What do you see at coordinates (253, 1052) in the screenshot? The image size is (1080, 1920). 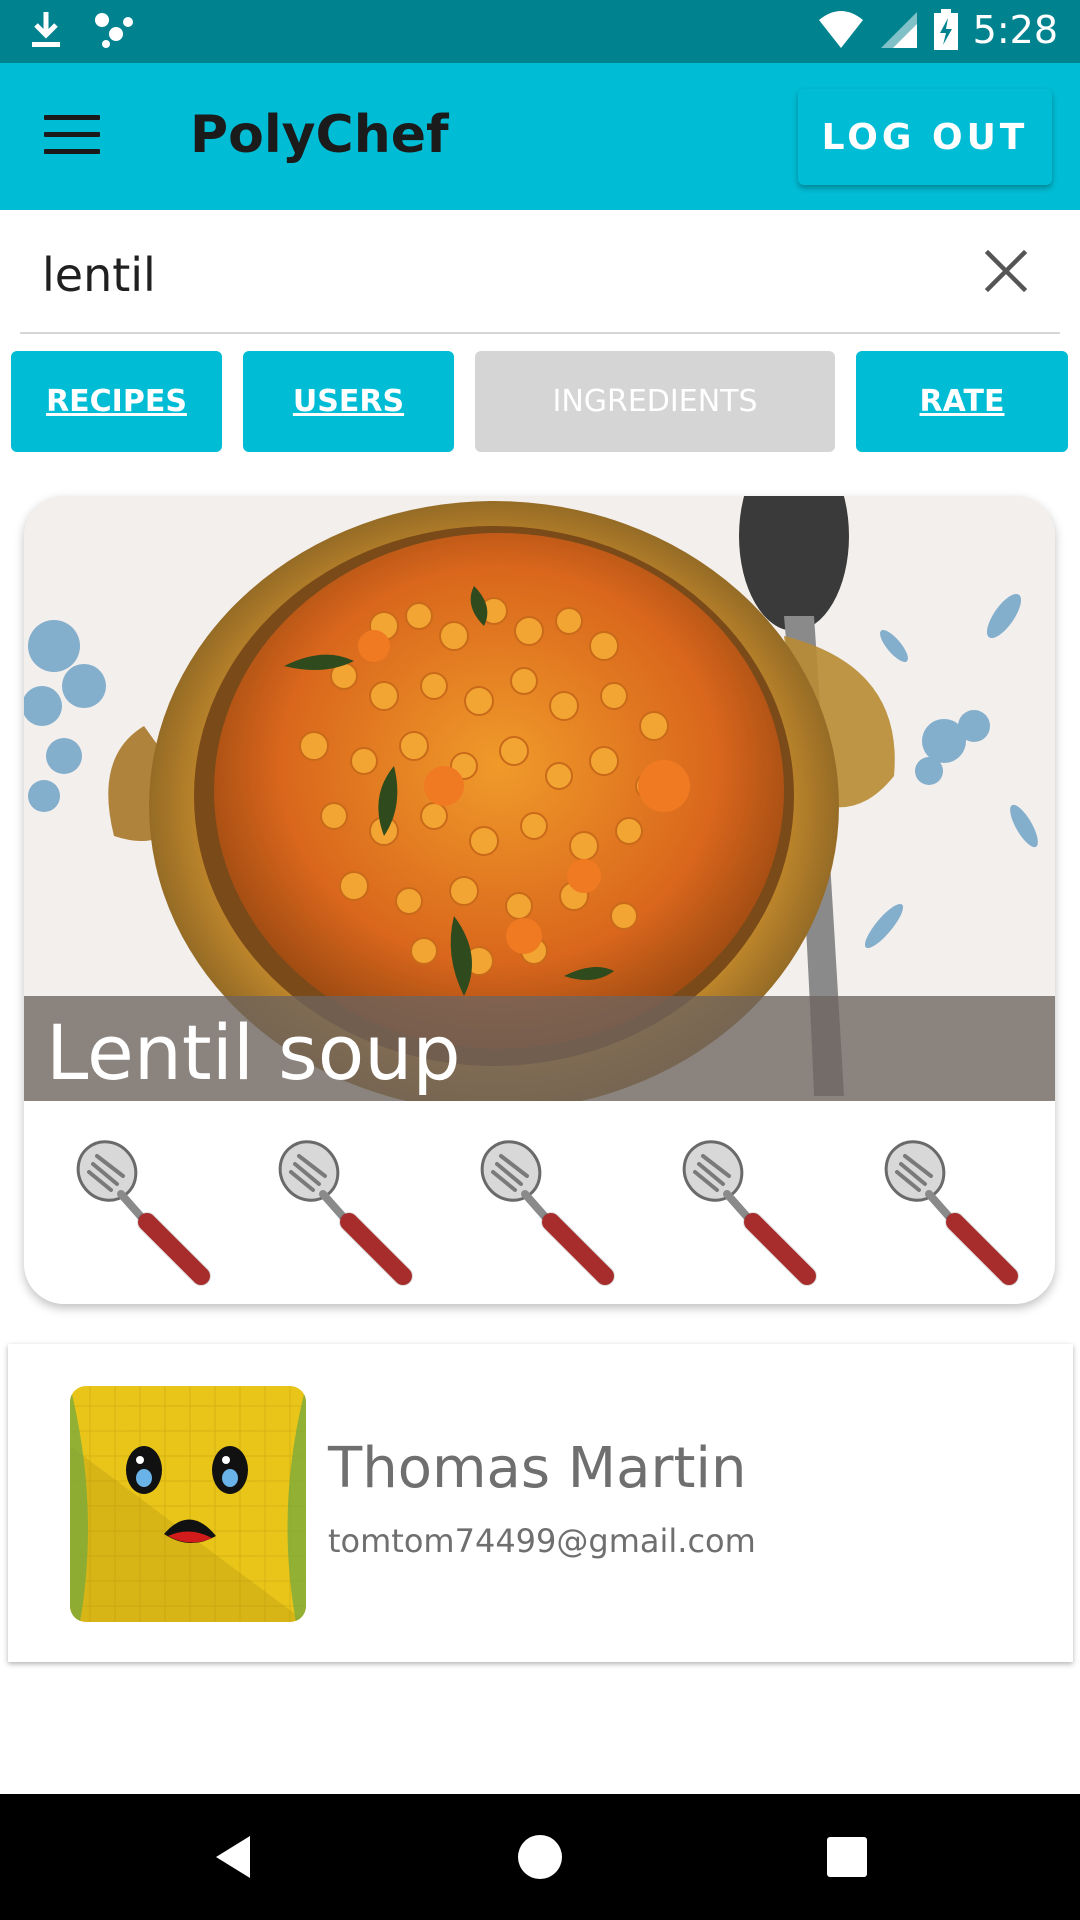 I see `recipe-title: Lentil soup` at bounding box center [253, 1052].